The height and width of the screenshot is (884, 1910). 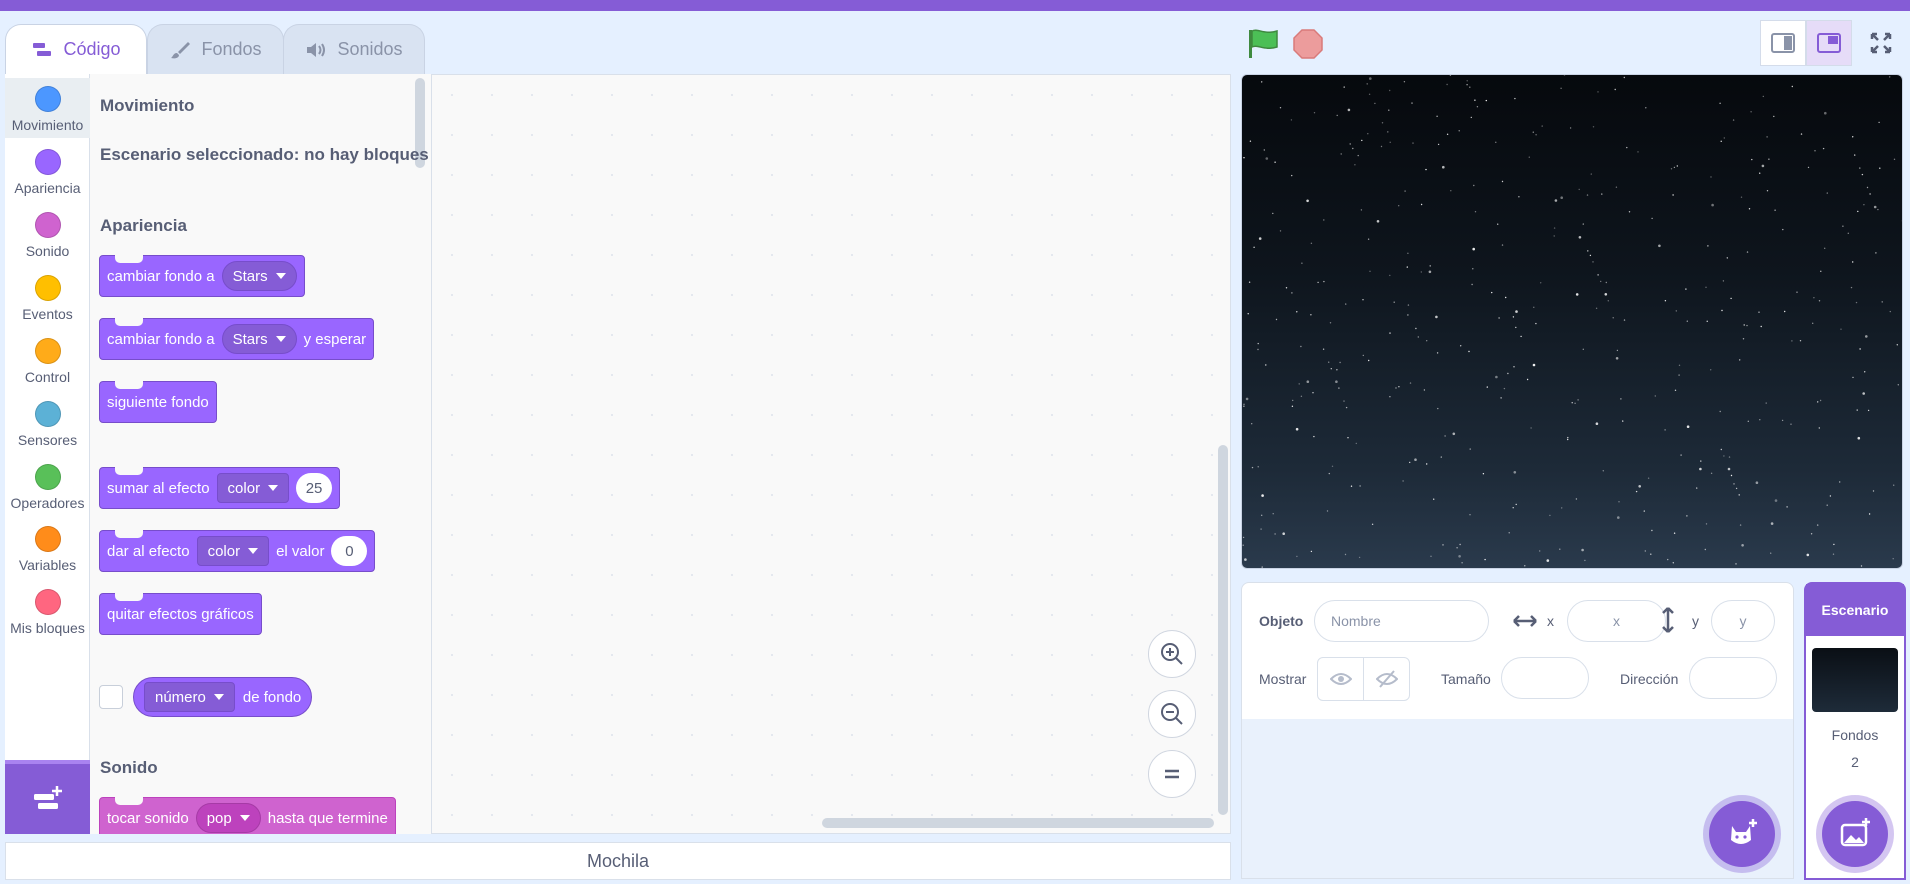 What do you see at coordinates (1743, 621) in the screenshot?
I see `y-position-input: y` at bounding box center [1743, 621].